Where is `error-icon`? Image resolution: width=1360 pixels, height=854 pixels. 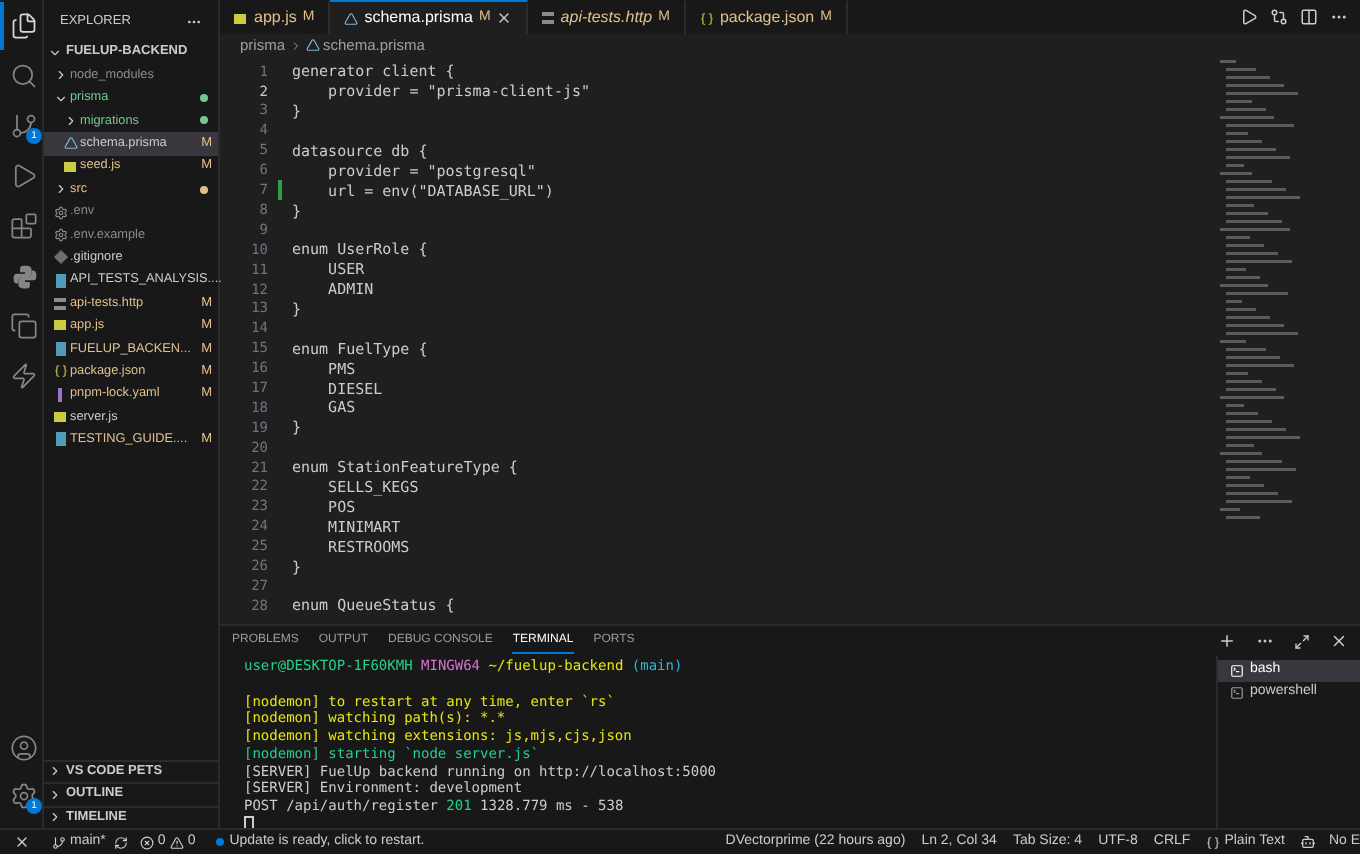 error-icon is located at coordinates (146, 842).